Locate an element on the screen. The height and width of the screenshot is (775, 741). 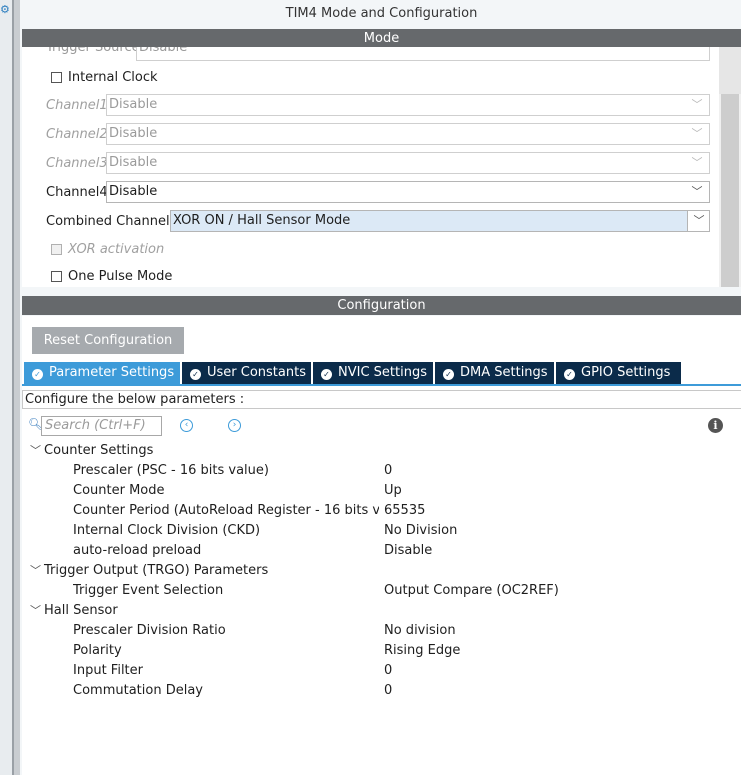
scrollbar-thumb is located at coordinates (730, 190).